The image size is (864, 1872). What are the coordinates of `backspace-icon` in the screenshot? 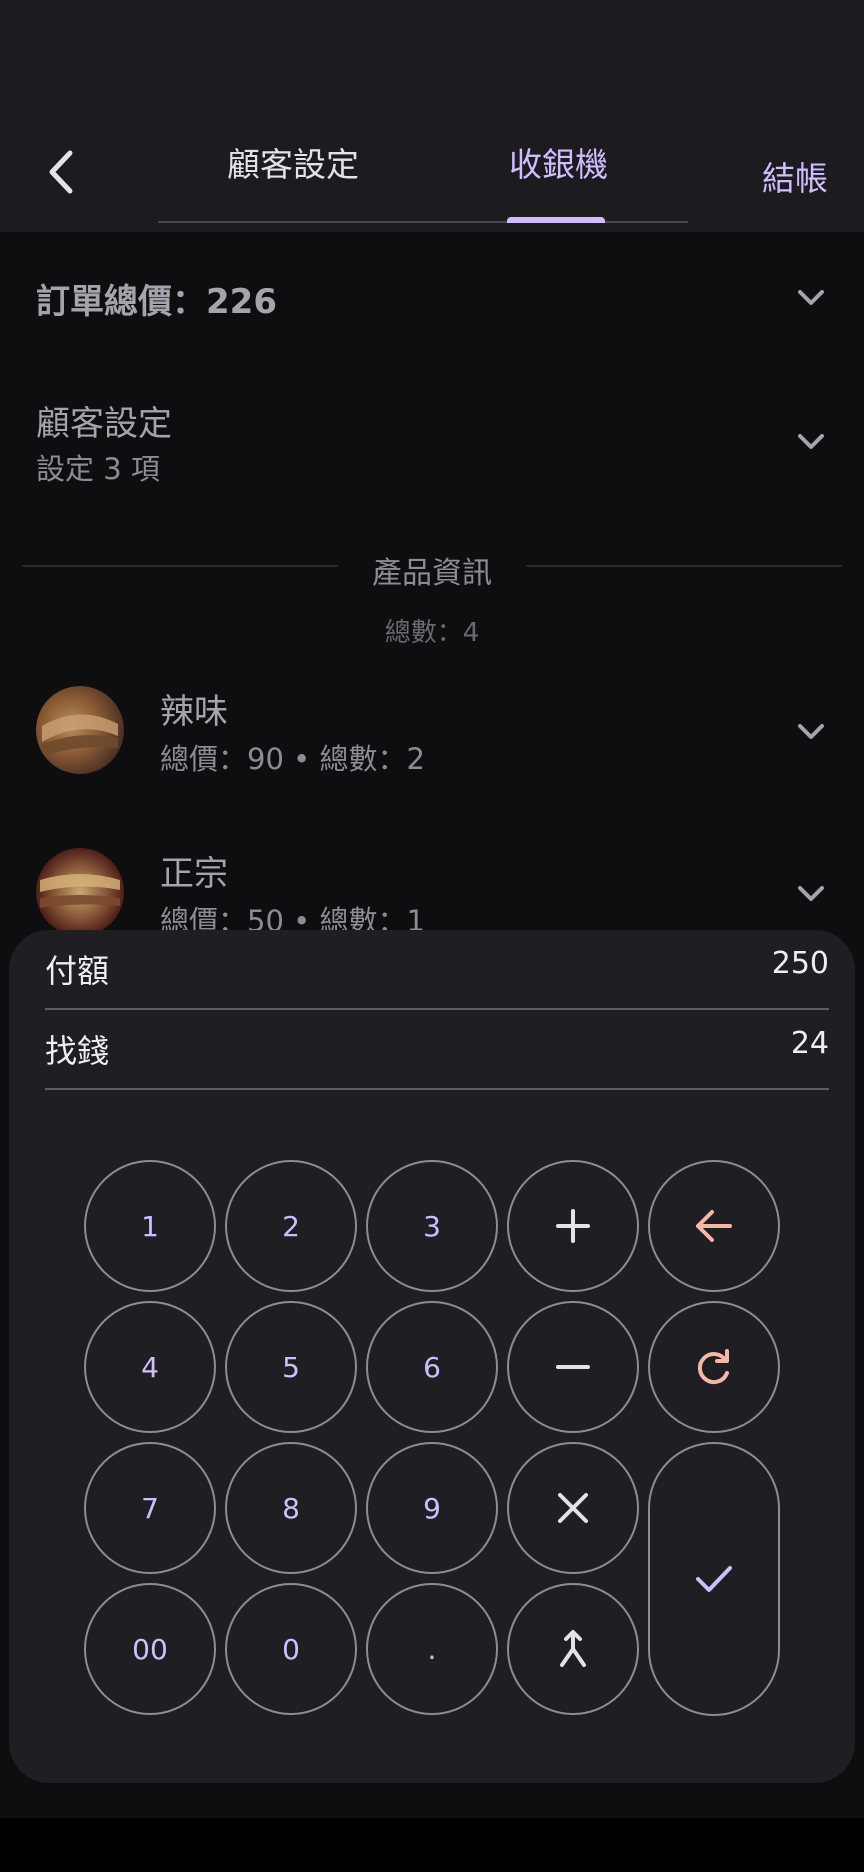 It's located at (714, 1226).